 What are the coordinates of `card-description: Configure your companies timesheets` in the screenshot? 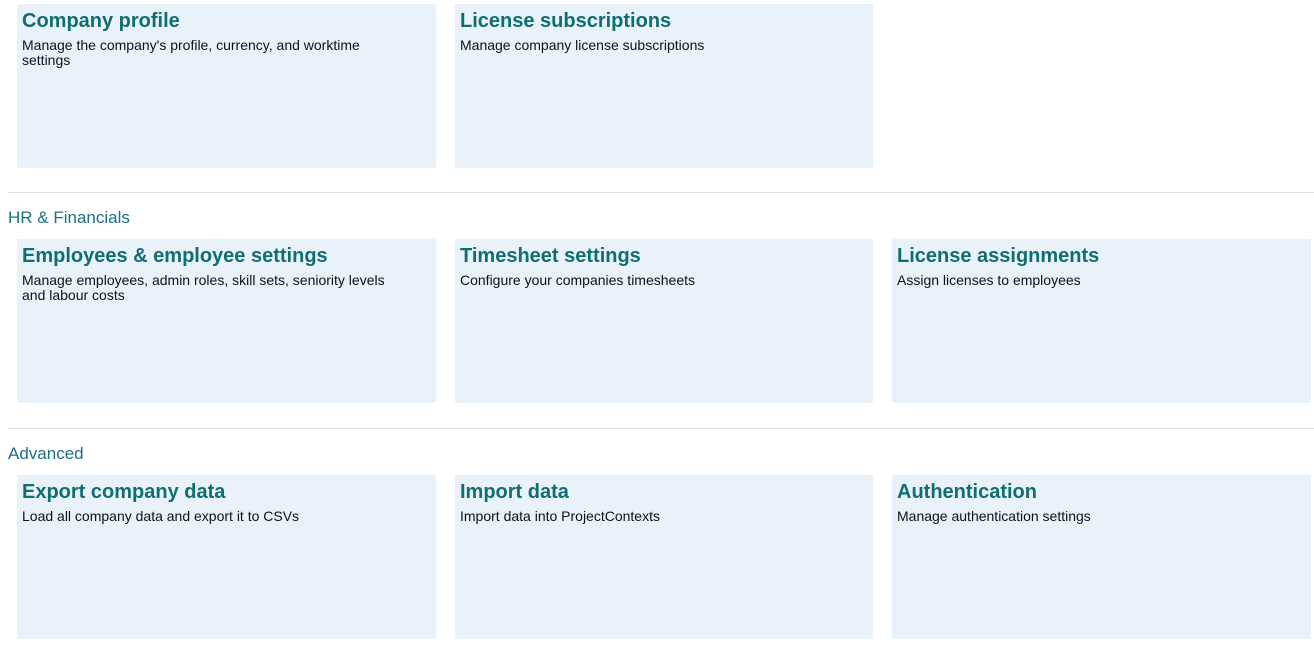 It's located at (578, 280).